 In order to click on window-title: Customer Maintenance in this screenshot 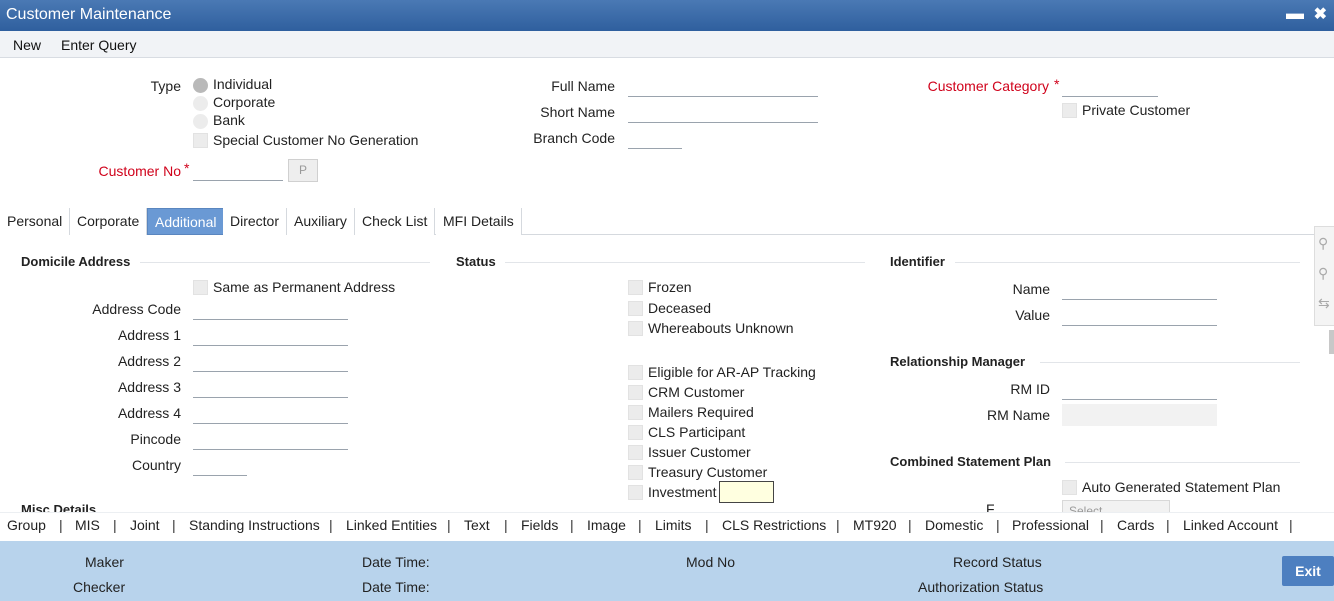, I will do `click(89, 14)`.